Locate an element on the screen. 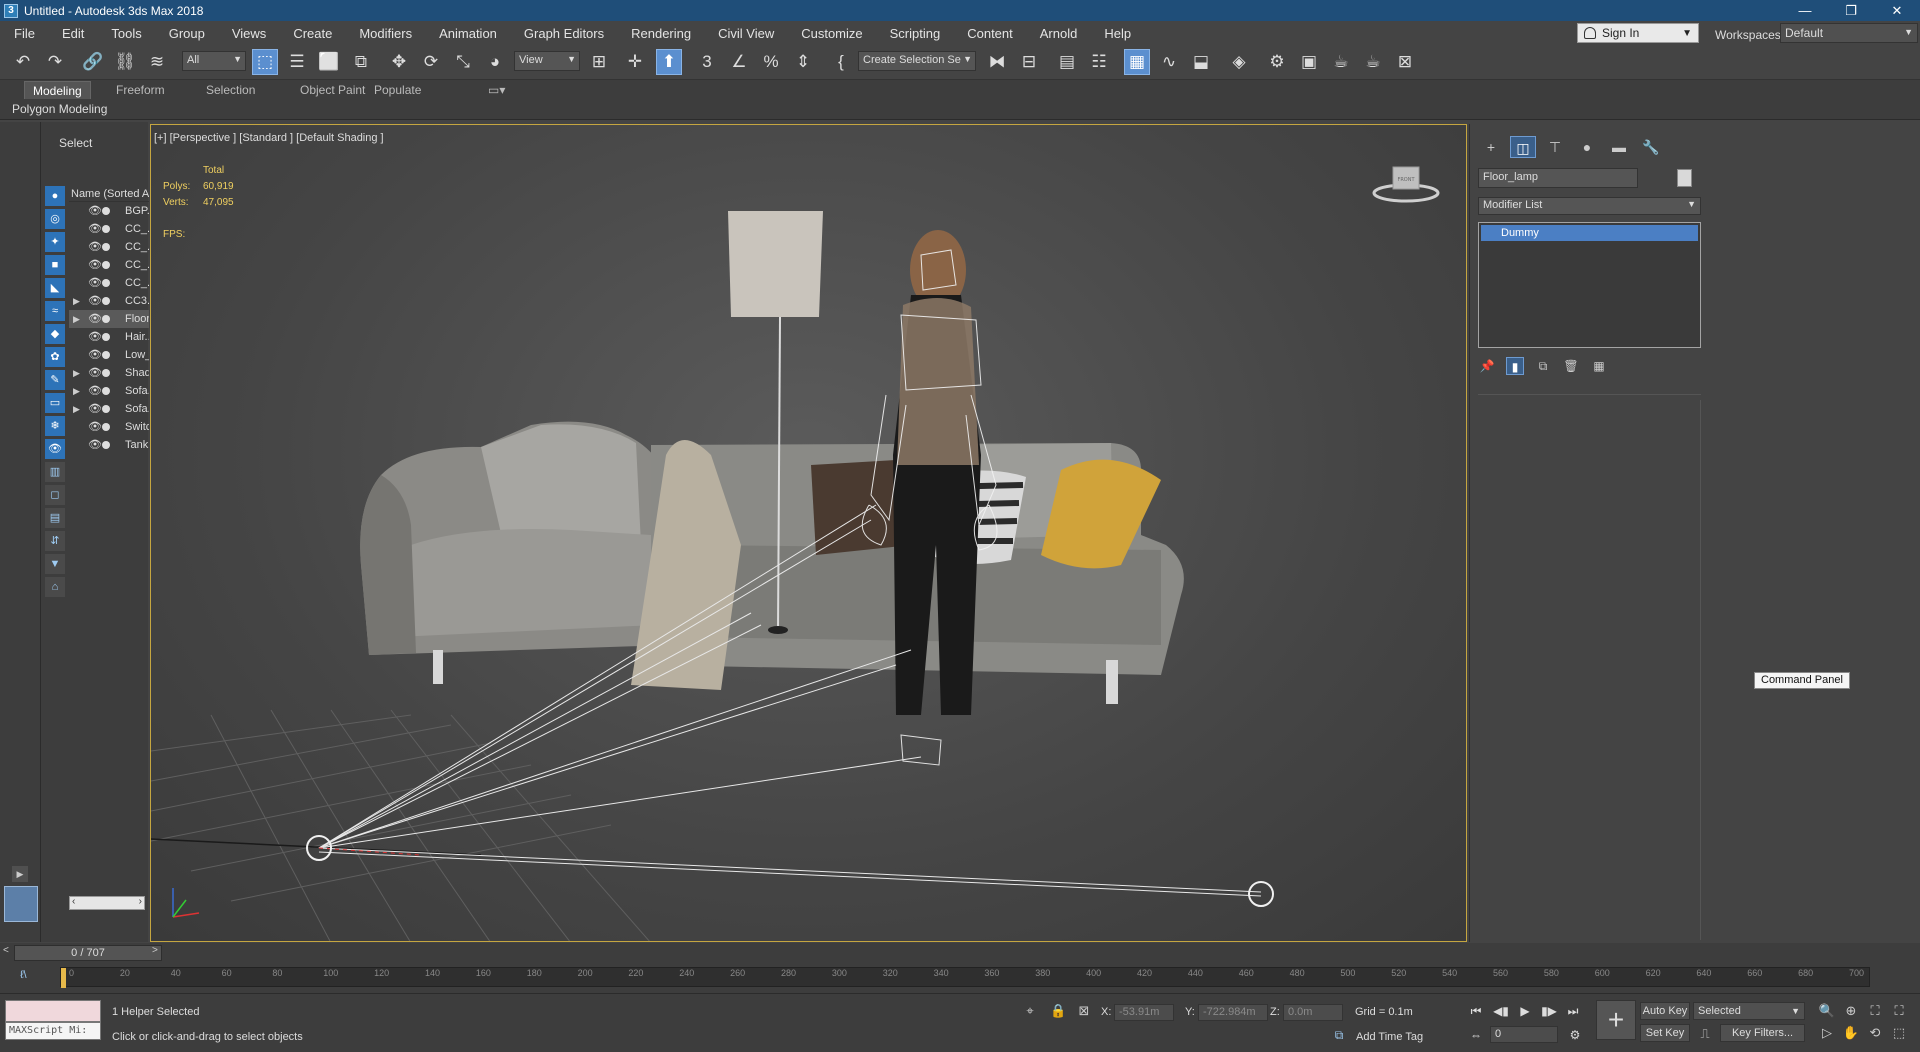  ribbon-tab-selection: Selection is located at coordinates (230, 90).